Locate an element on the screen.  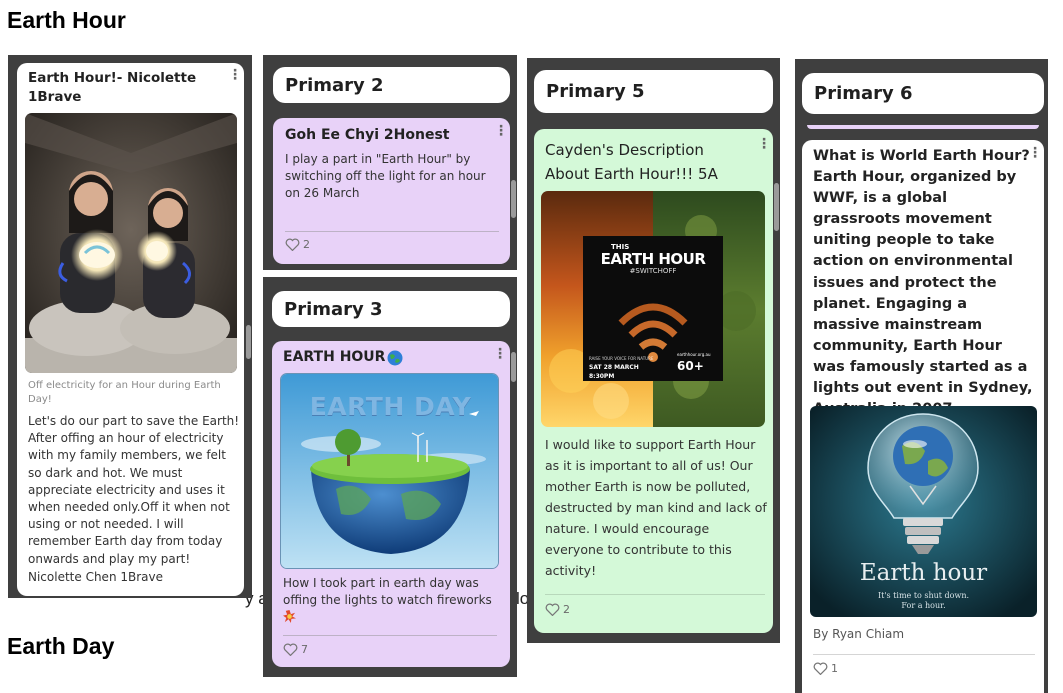
poster-date: SAT 28 MARCH is located at coordinates (614, 367).